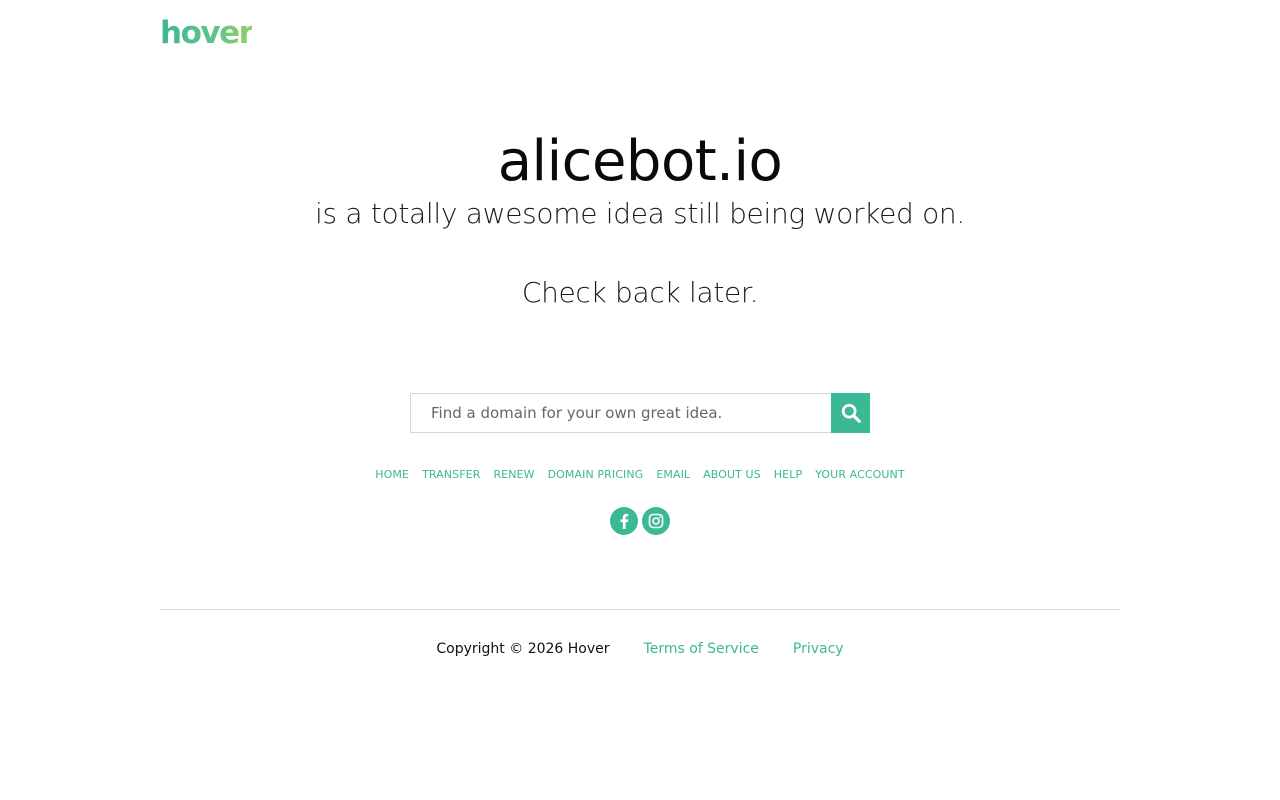 The image size is (1280, 800). What do you see at coordinates (673, 475) in the screenshot?
I see `nav-email-link: EMAIL` at bounding box center [673, 475].